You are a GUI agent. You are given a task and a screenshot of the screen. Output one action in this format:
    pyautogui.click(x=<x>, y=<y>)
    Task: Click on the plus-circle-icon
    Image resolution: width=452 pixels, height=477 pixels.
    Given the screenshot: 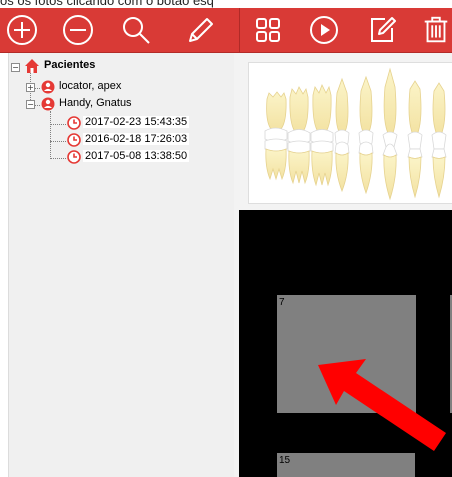 What is the action you would take?
    pyautogui.click(x=22, y=30)
    